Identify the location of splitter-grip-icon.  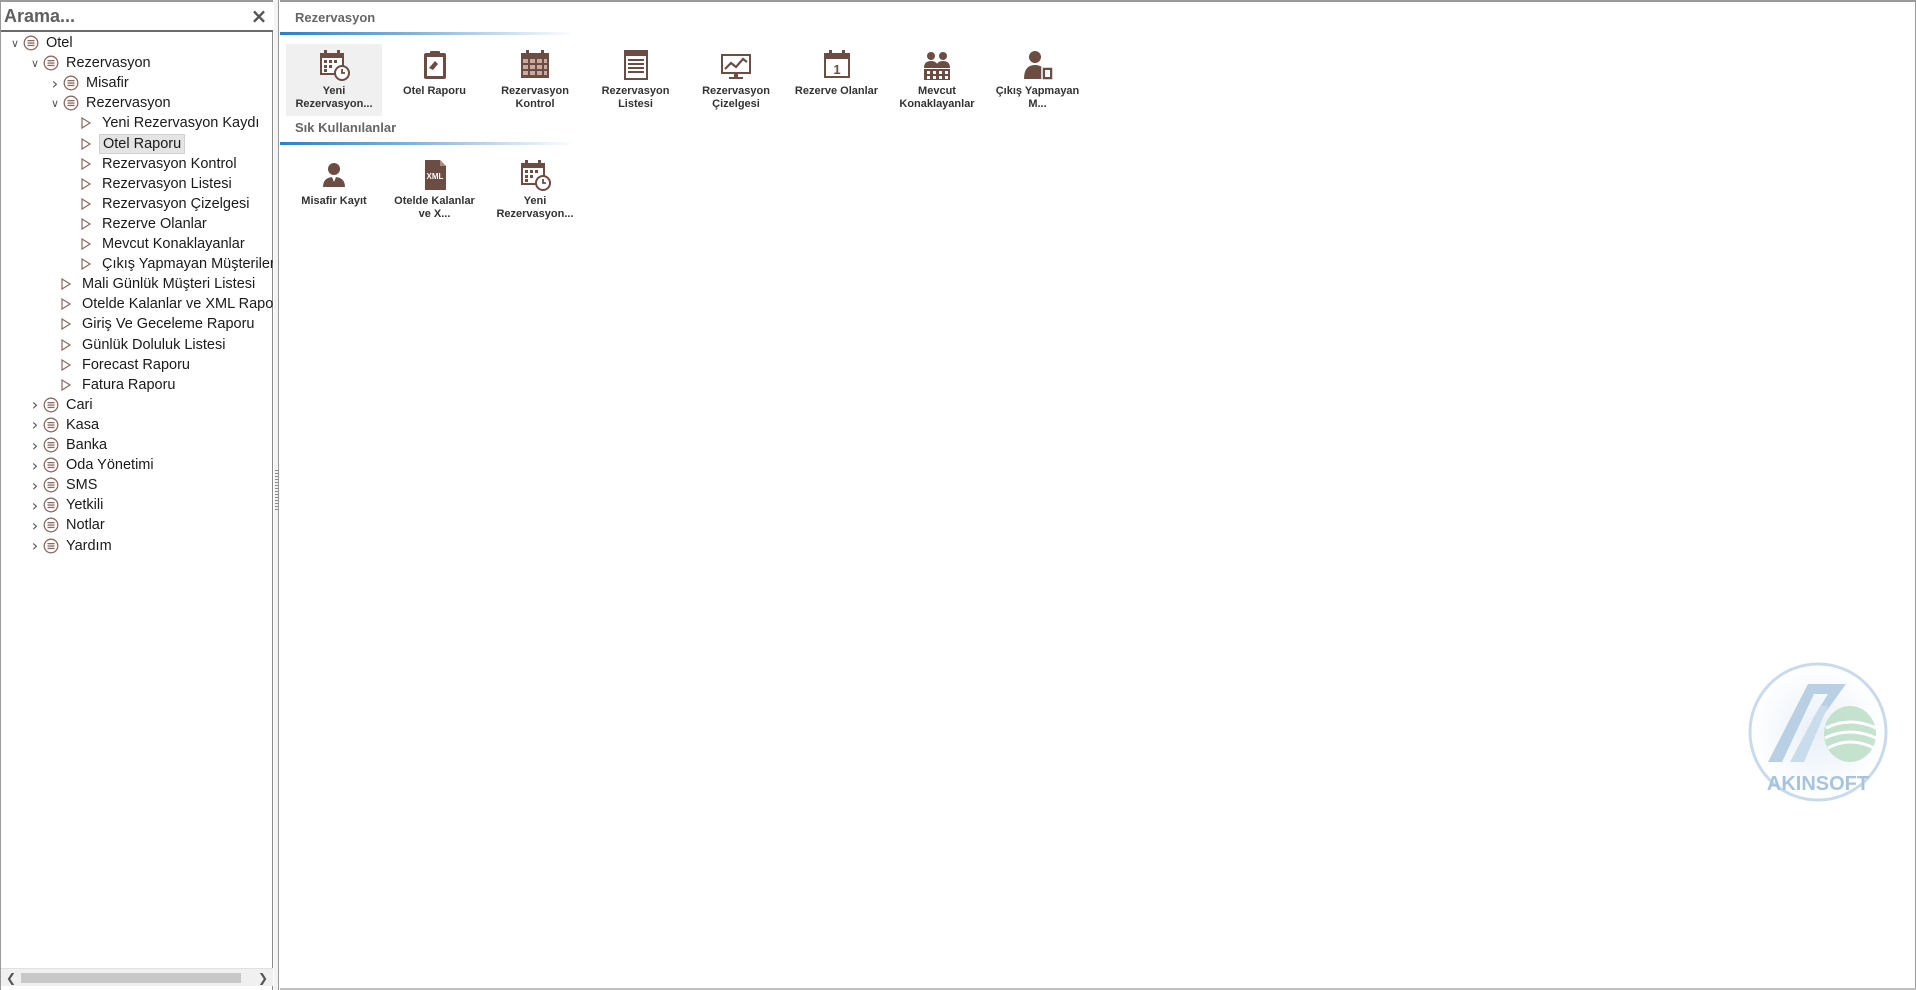
(276, 490).